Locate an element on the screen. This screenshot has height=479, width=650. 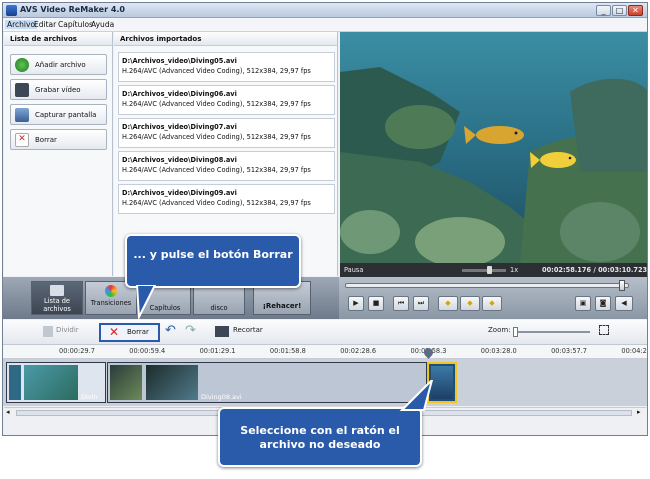
record-video-button: Grabar vídeo is located at coordinates (58, 89).